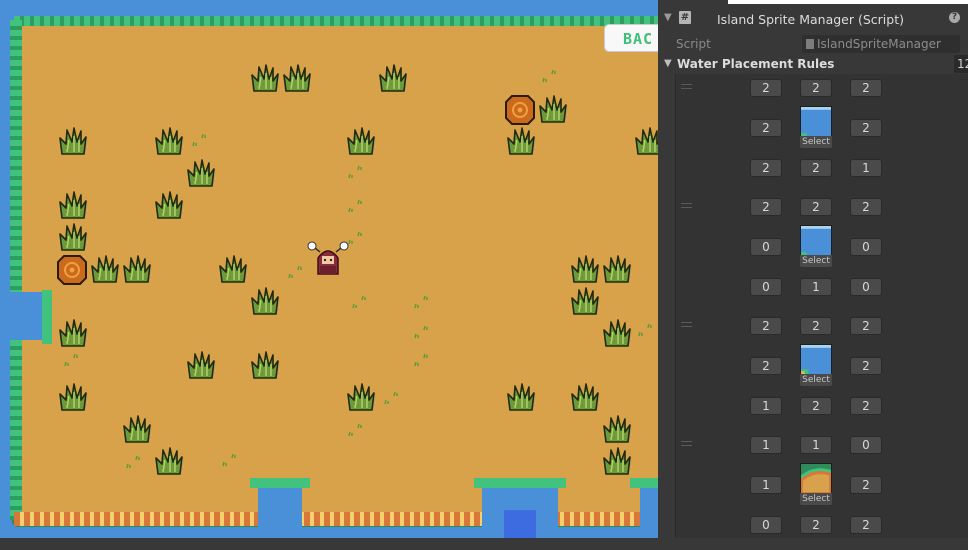 The width and height of the screenshot is (968, 550). I want to click on back-button-label: BAC, so click(638, 39).